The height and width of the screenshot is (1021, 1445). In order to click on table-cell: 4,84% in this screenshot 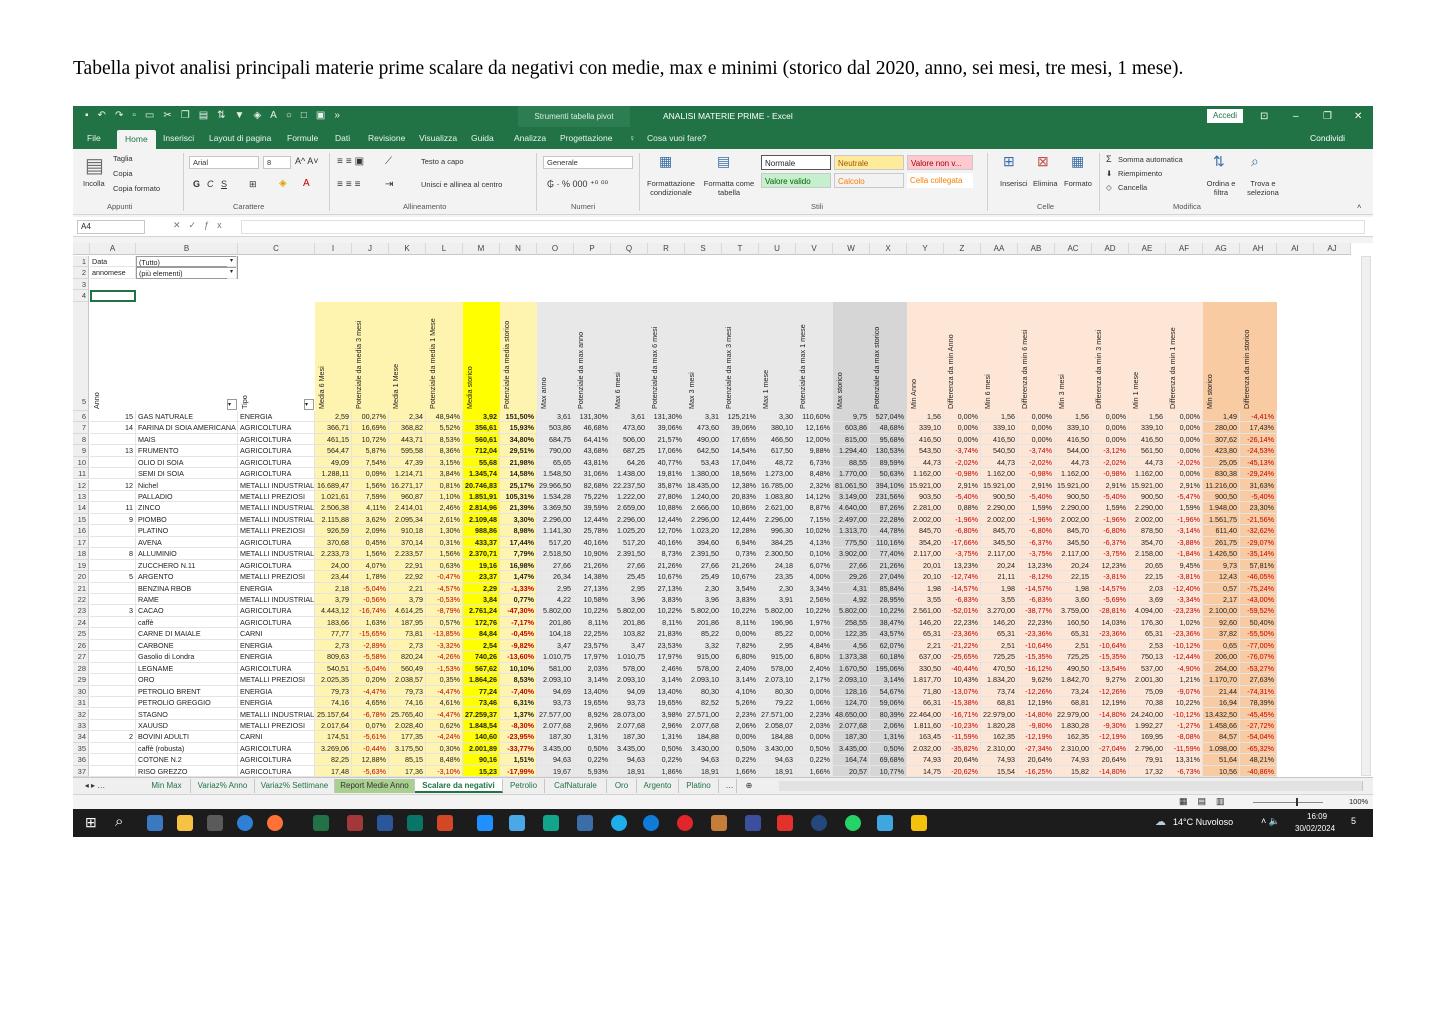, I will do `click(814, 645)`.